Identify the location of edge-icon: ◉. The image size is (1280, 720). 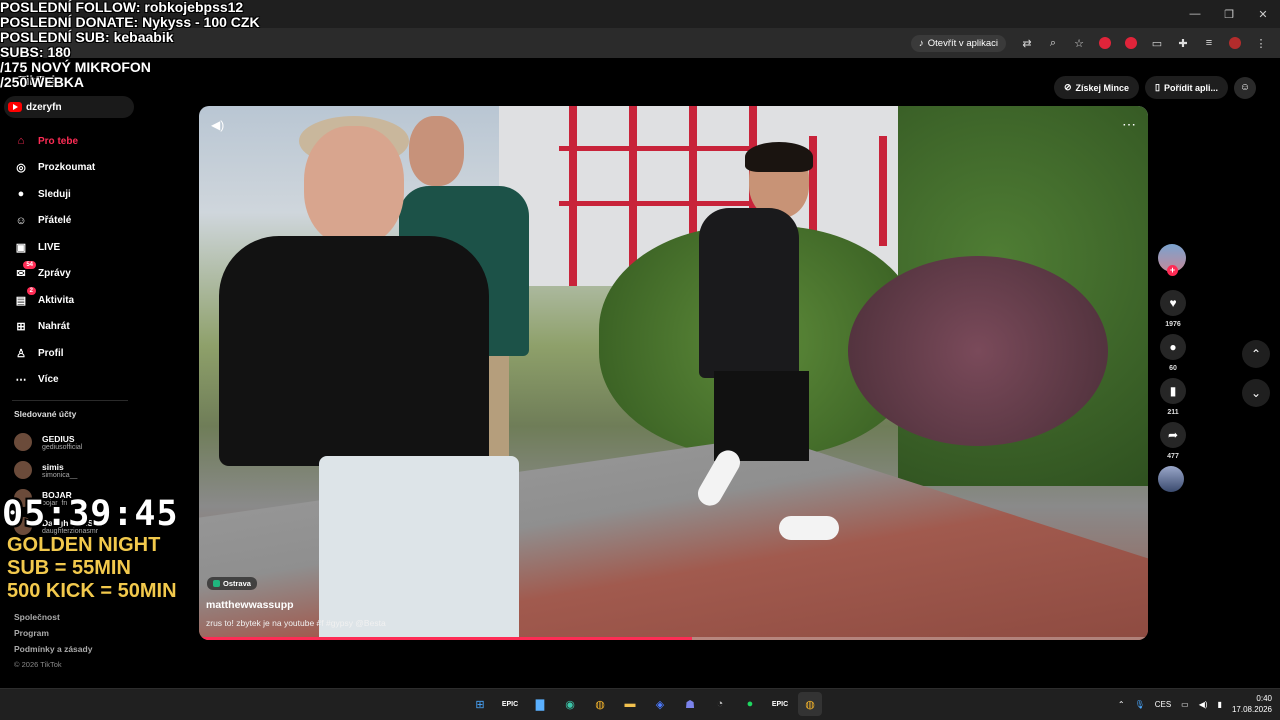
(570, 704).